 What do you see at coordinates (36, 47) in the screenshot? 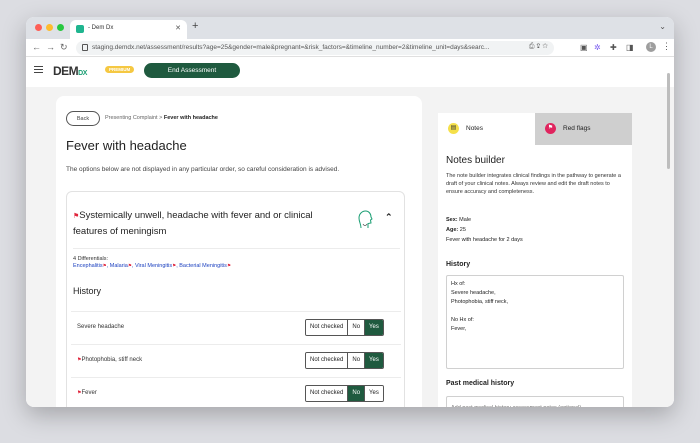
I see `back-arrow-icon: ←` at bounding box center [36, 47].